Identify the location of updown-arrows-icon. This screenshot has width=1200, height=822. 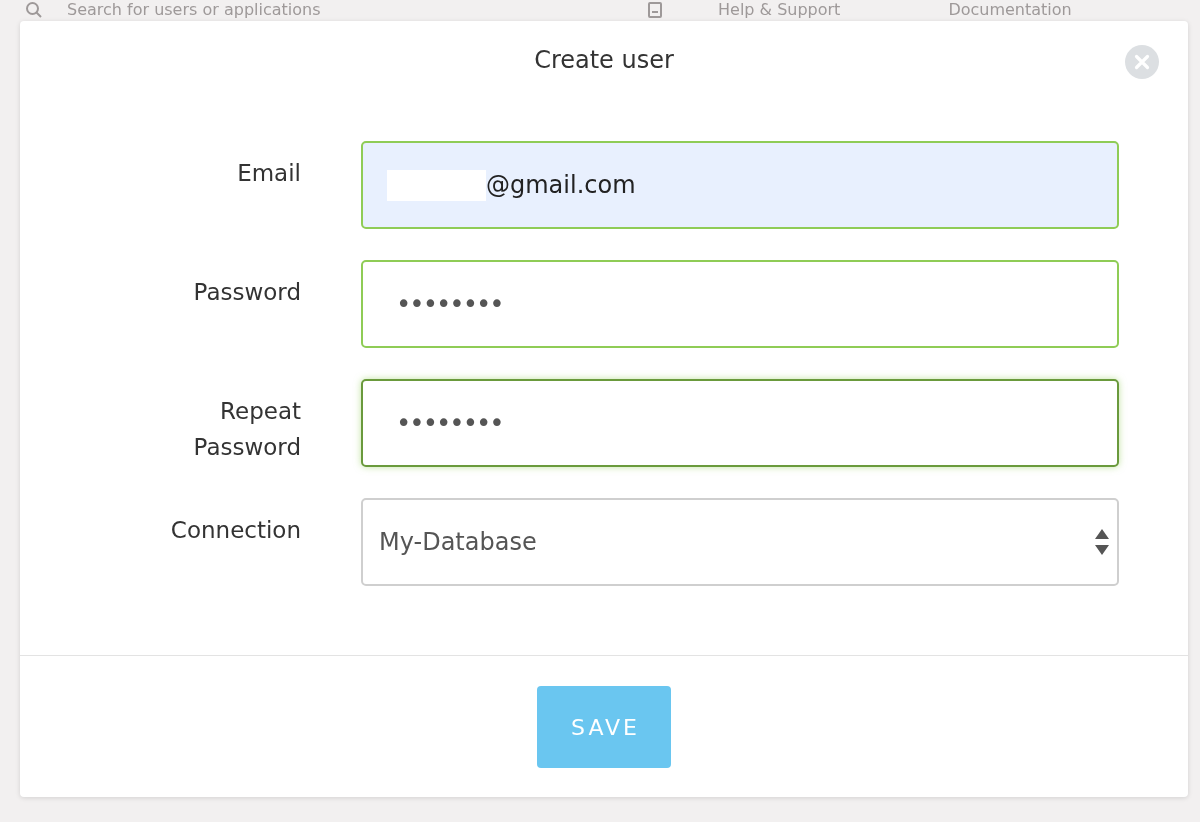
(1102, 542).